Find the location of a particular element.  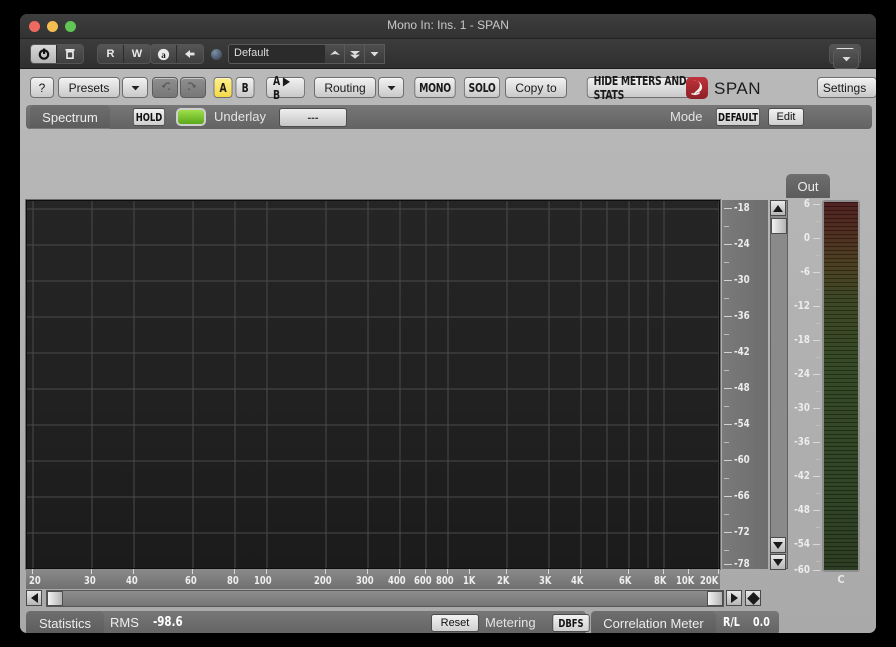

scroll-down-button is located at coordinates (778, 545).